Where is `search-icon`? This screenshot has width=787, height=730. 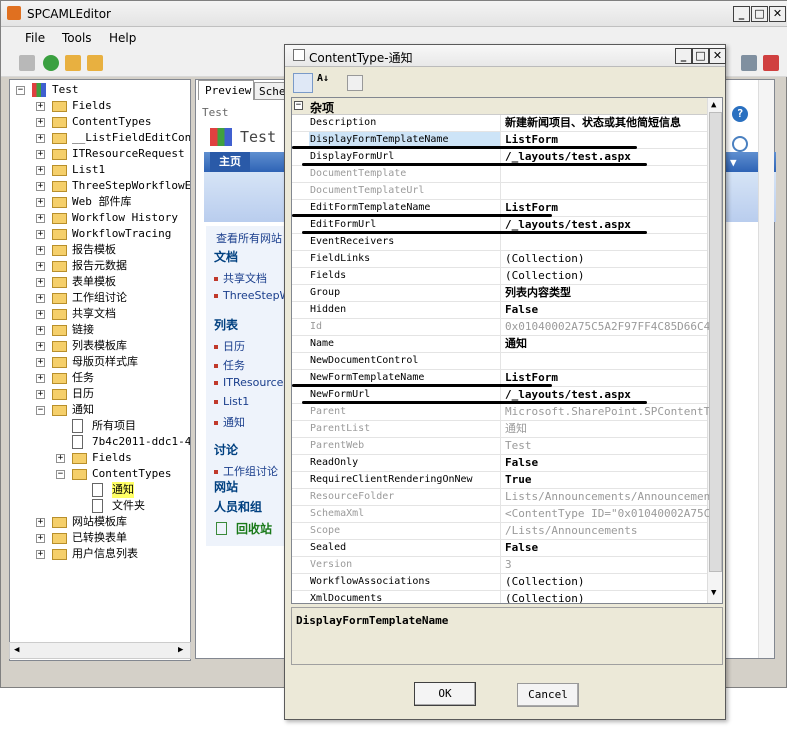 search-icon is located at coordinates (740, 144).